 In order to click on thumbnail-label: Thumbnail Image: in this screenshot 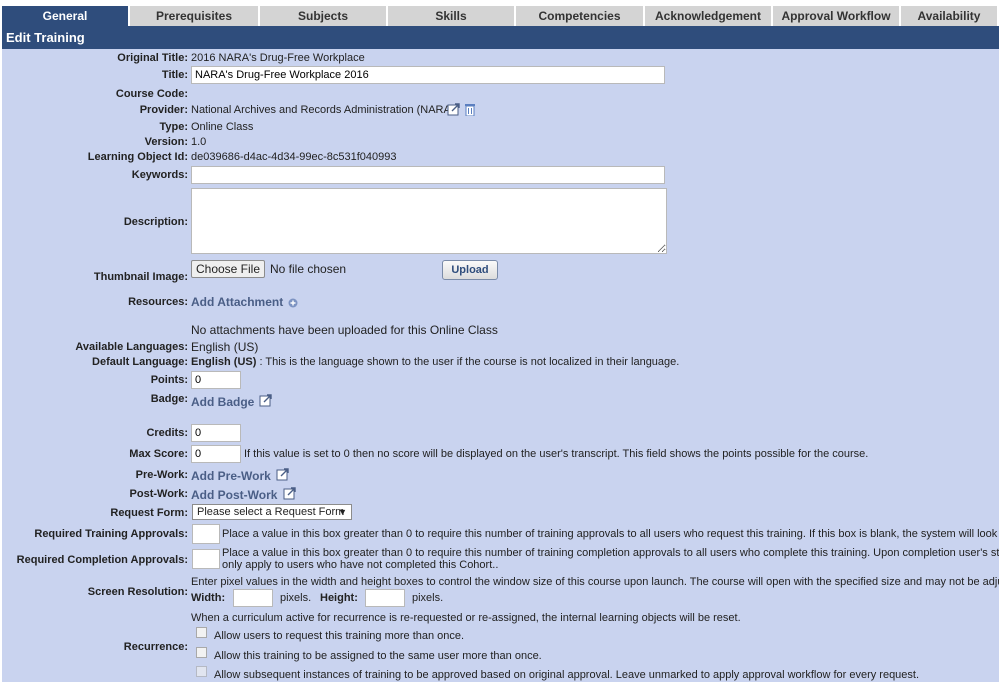, I will do `click(140, 277)`.